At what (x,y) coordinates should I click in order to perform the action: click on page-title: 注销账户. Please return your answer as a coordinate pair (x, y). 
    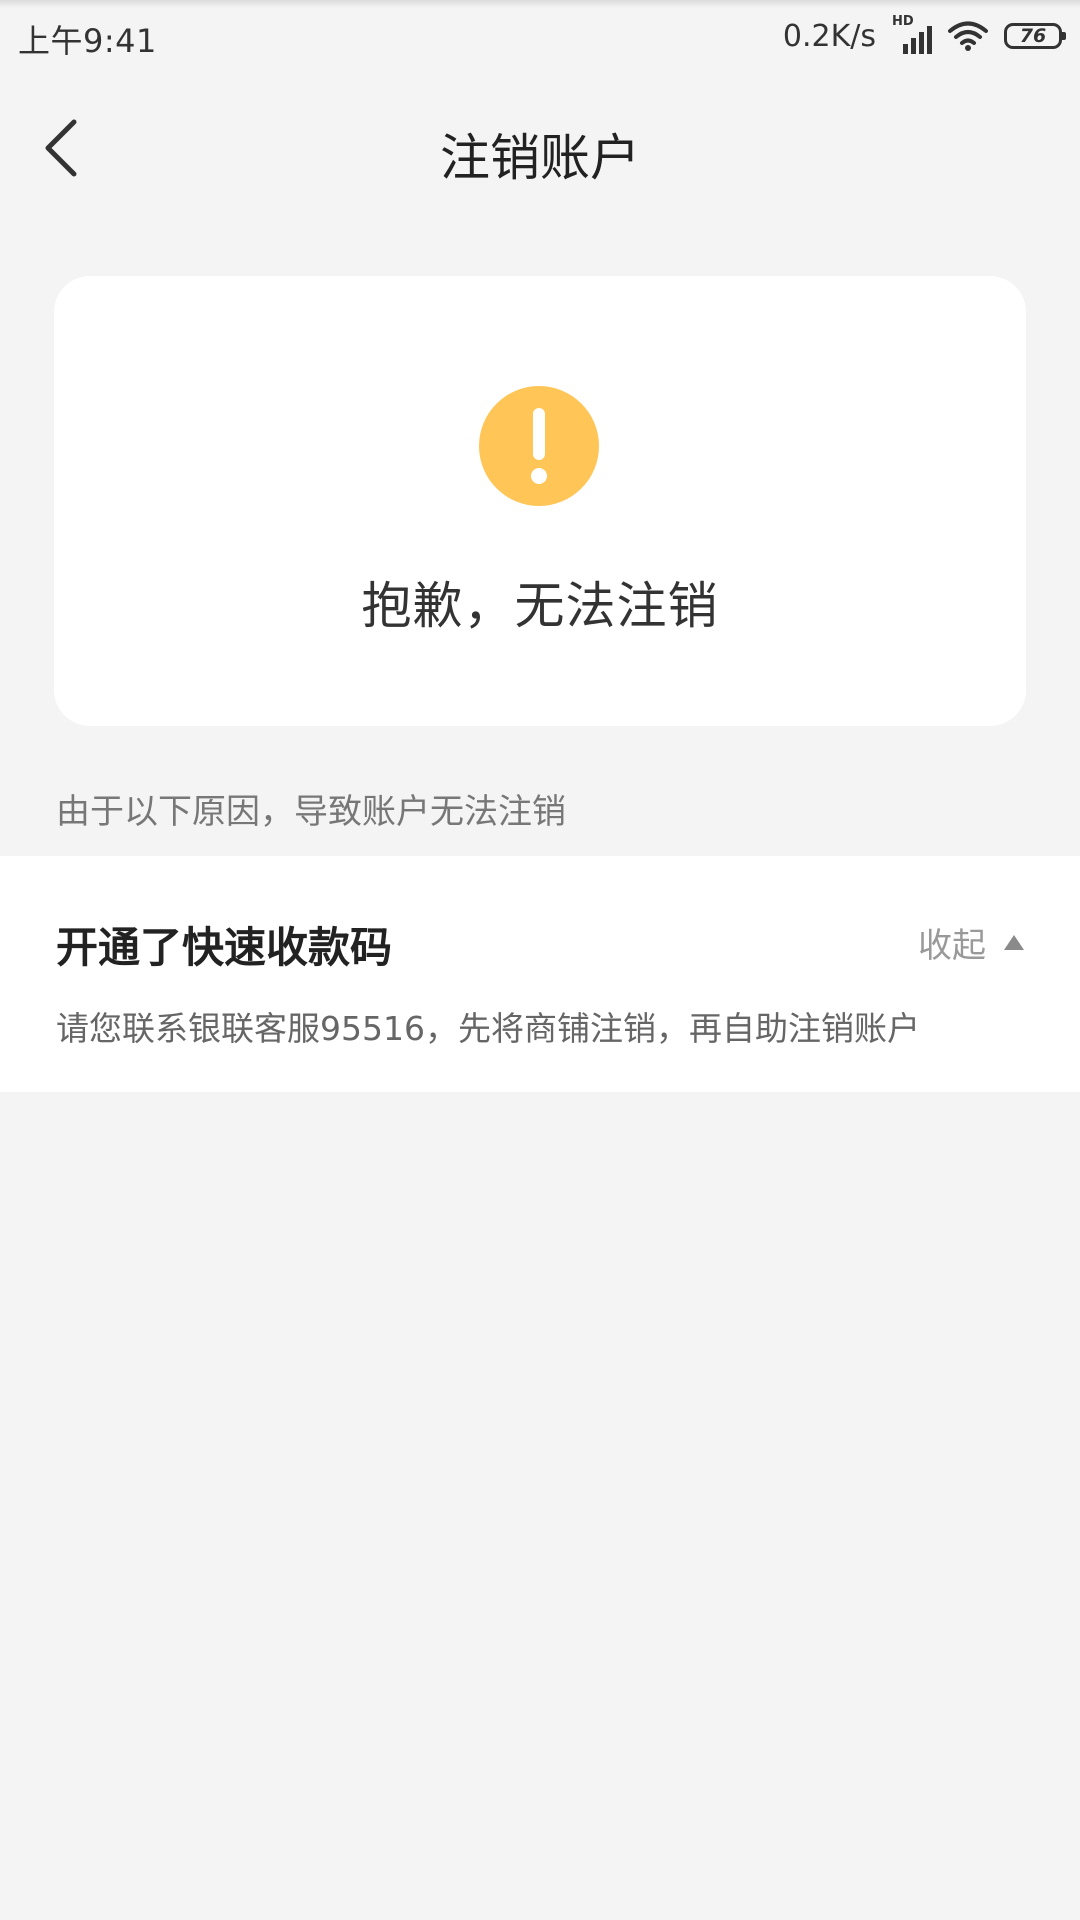
    Looking at the image, I should click on (540, 158).